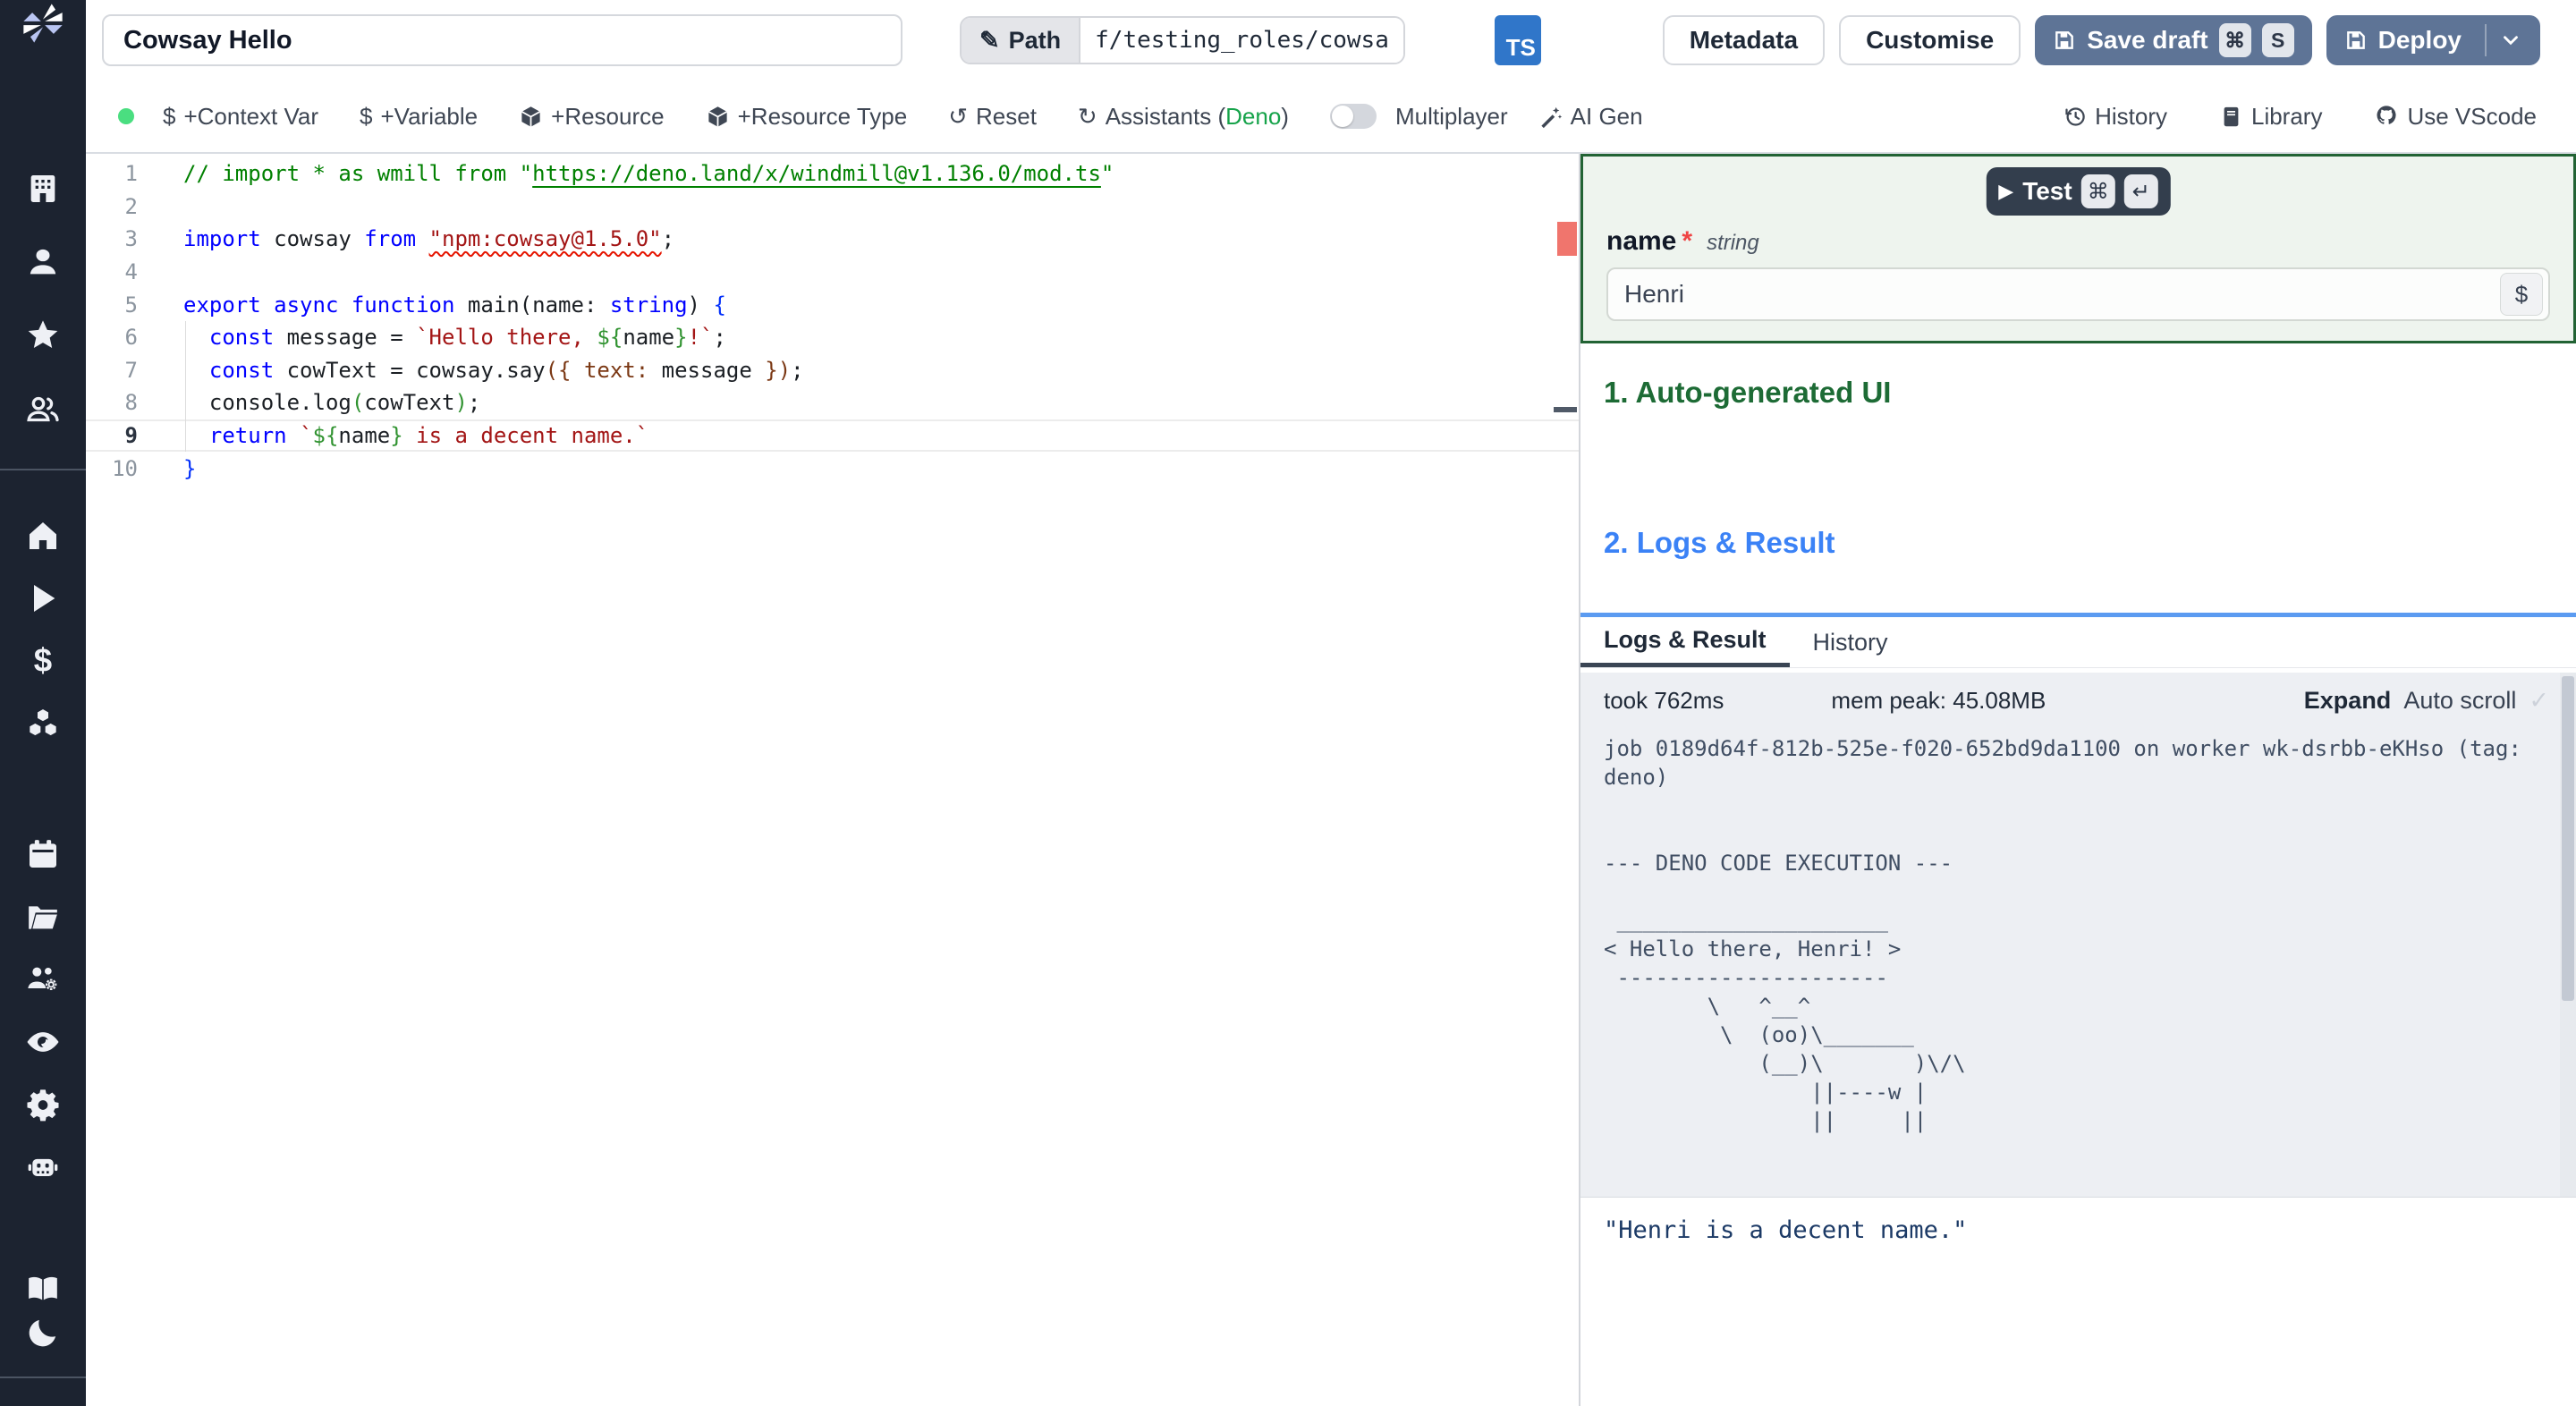  I want to click on home-icon, so click(43, 538).